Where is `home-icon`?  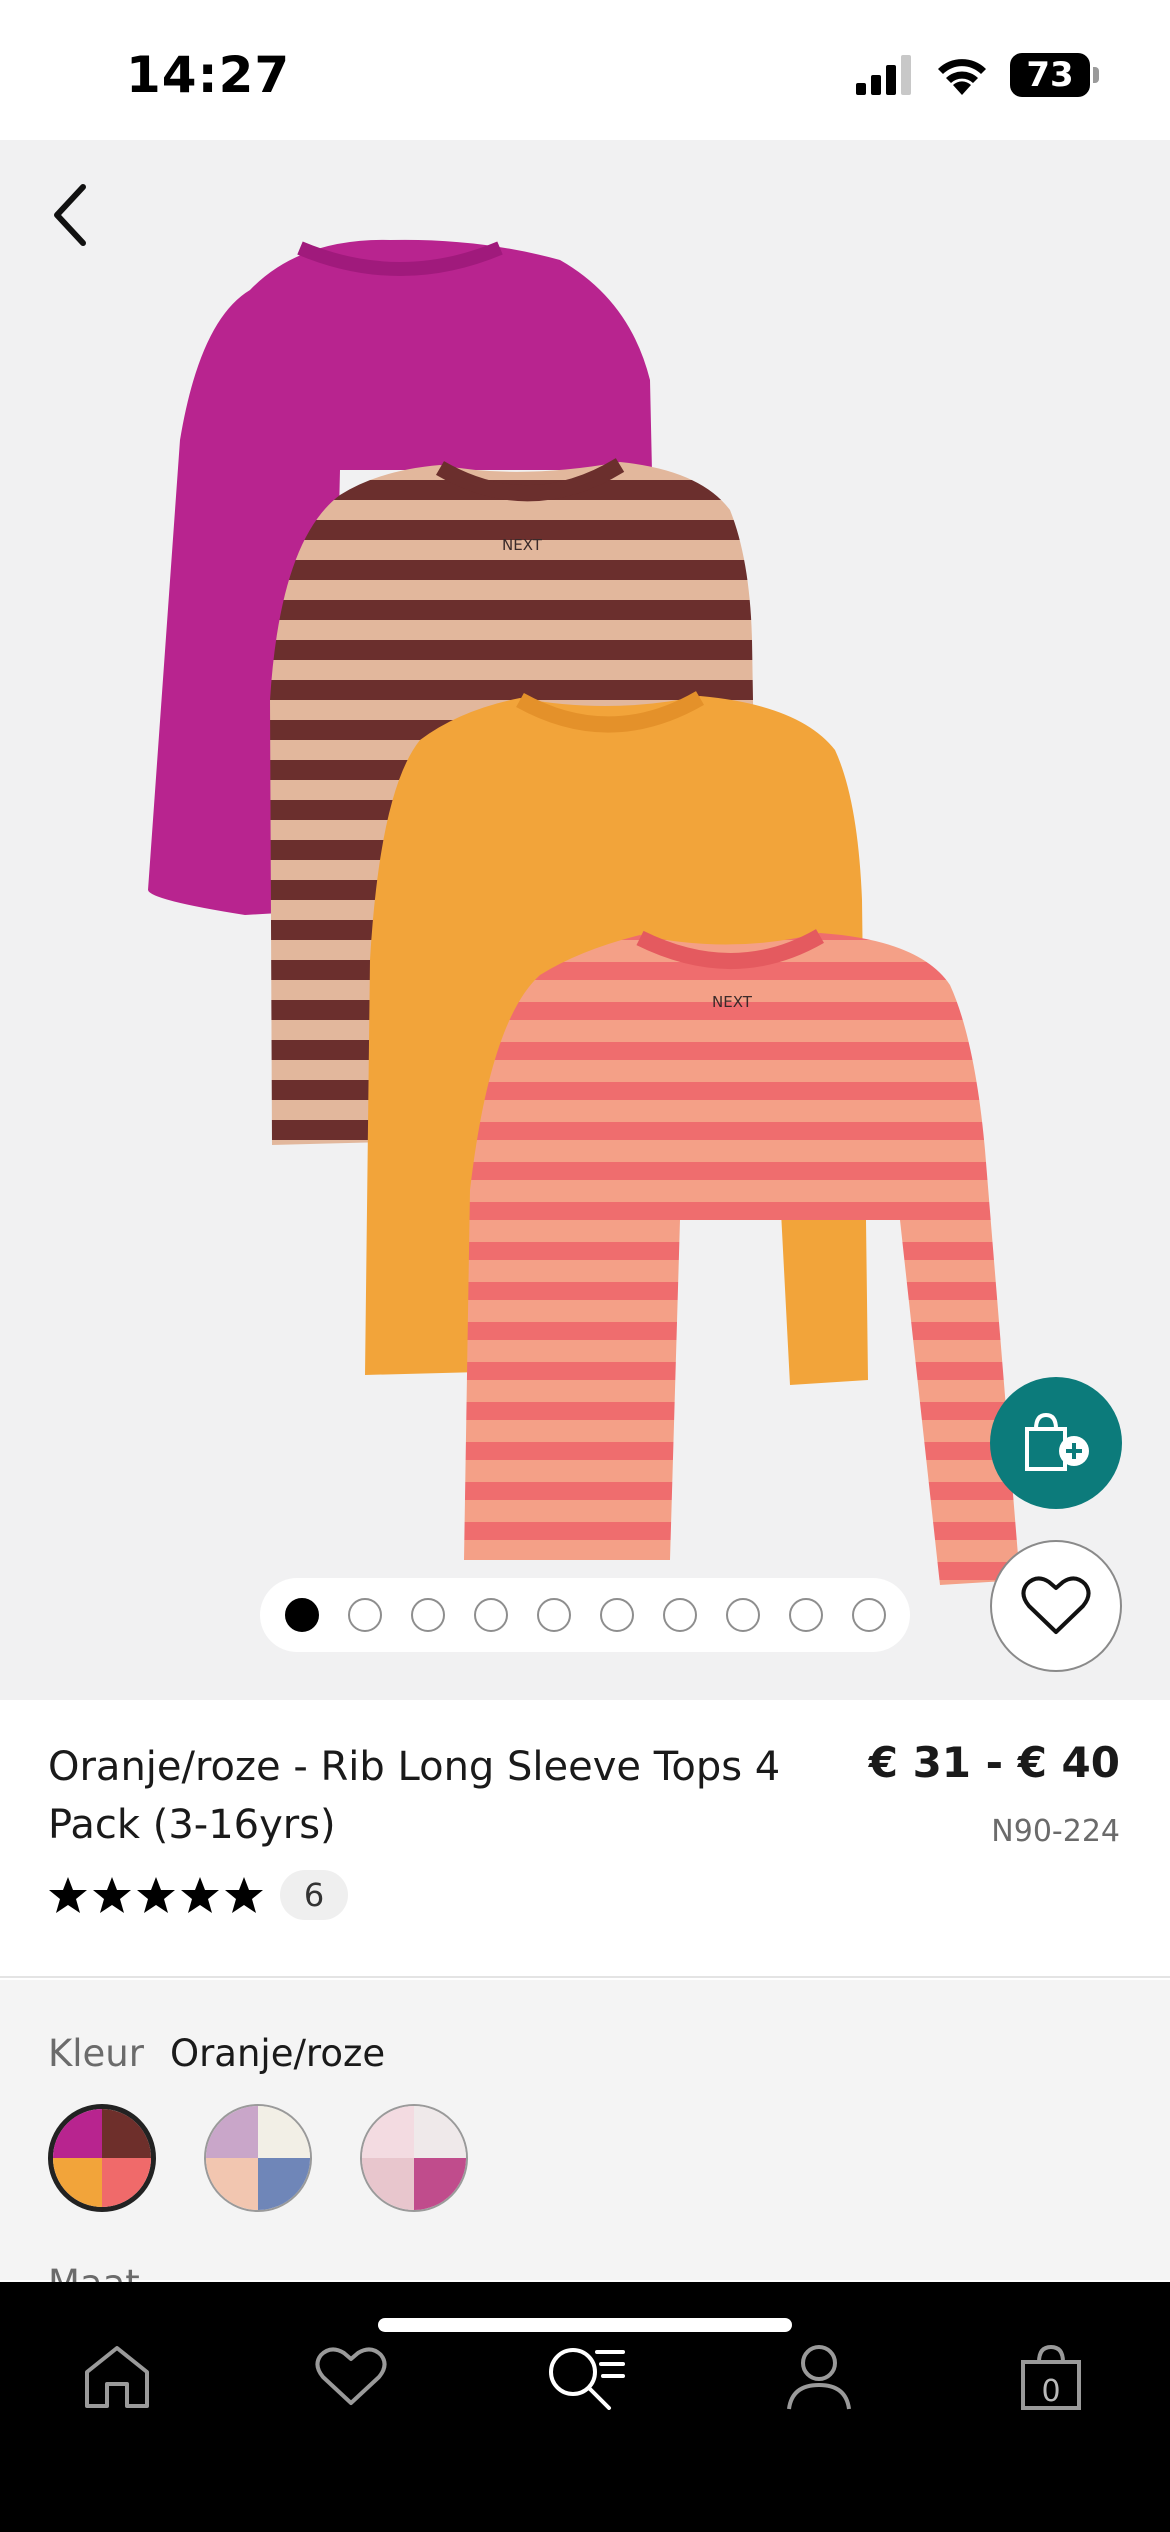 home-icon is located at coordinates (117, 2377).